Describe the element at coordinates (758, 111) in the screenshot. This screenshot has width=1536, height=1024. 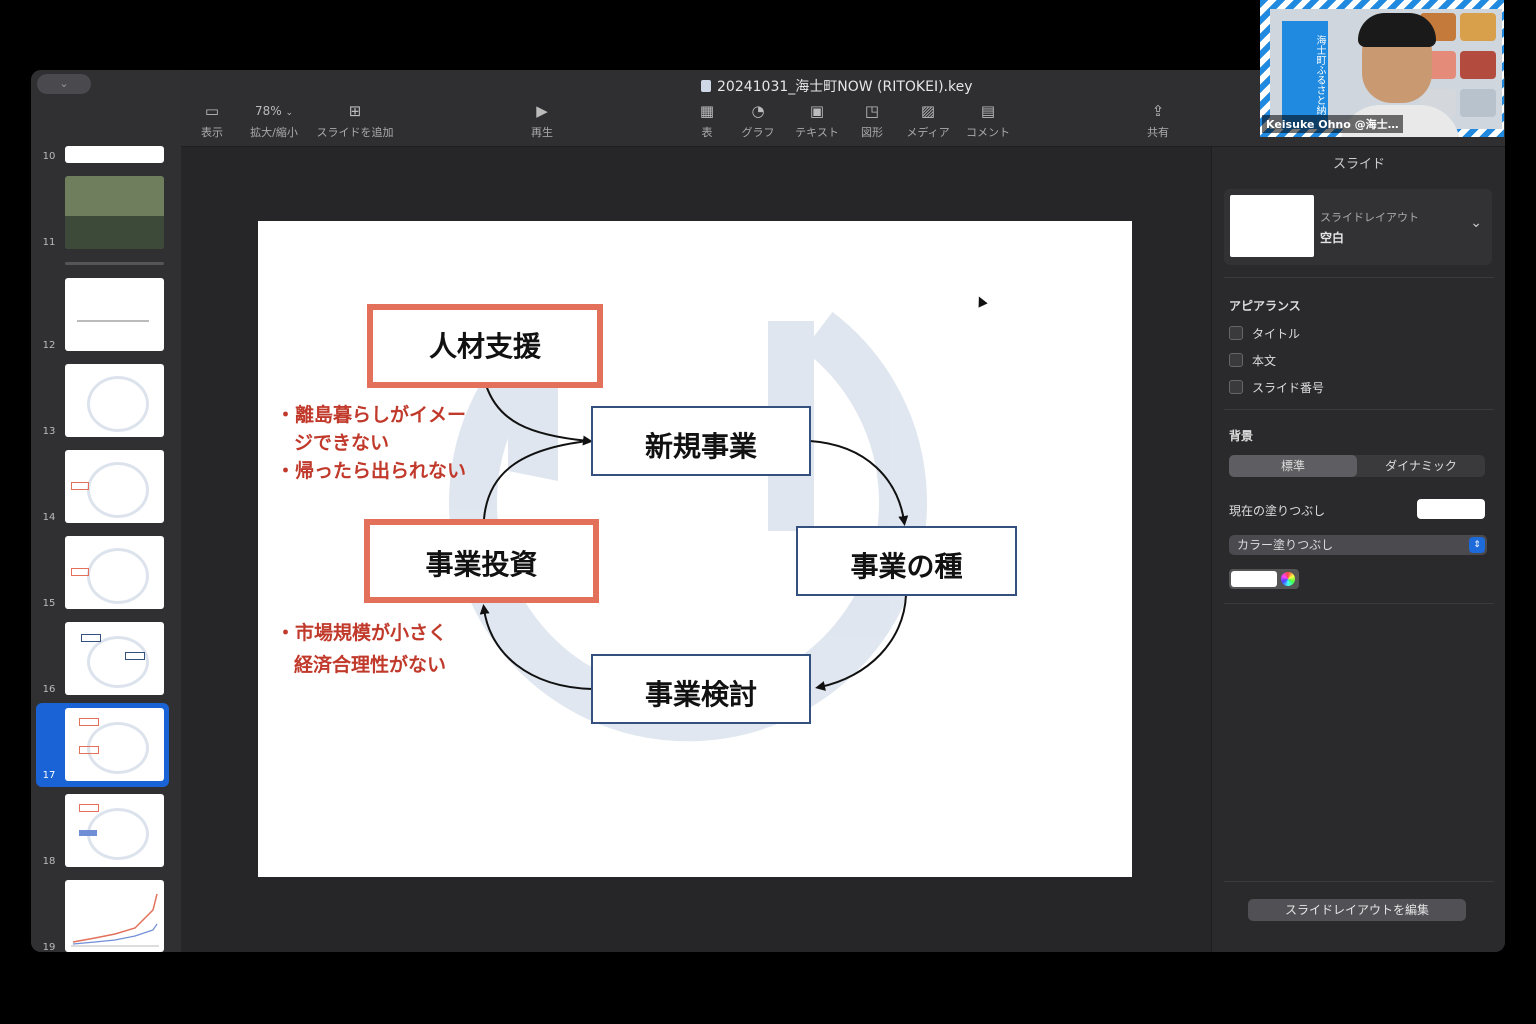
I see `chart-icon: ◔` at that location.